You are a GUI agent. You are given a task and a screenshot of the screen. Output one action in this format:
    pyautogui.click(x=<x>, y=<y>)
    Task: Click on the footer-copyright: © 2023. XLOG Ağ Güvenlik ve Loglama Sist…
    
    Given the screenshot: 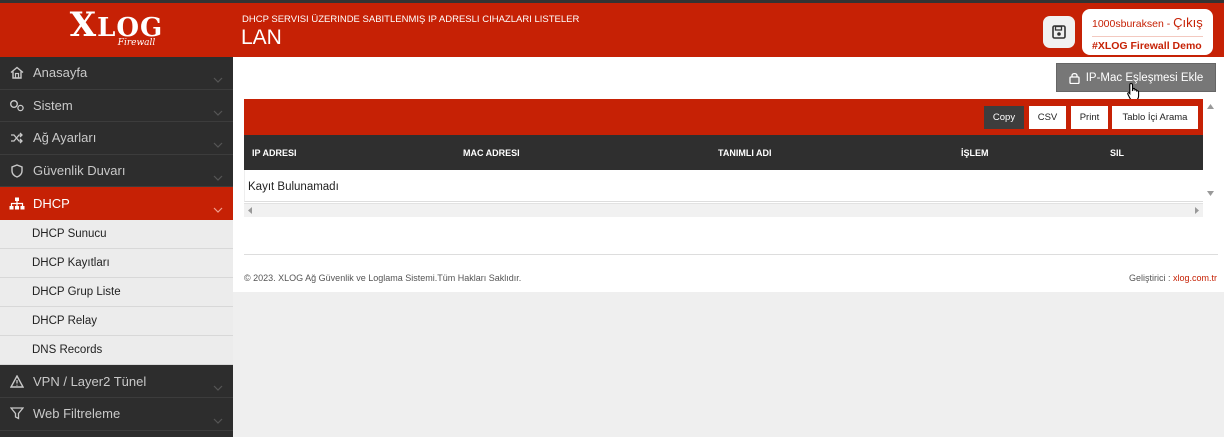 What is the action you would take?
    pyautogui.click(x=383, y=278)
    